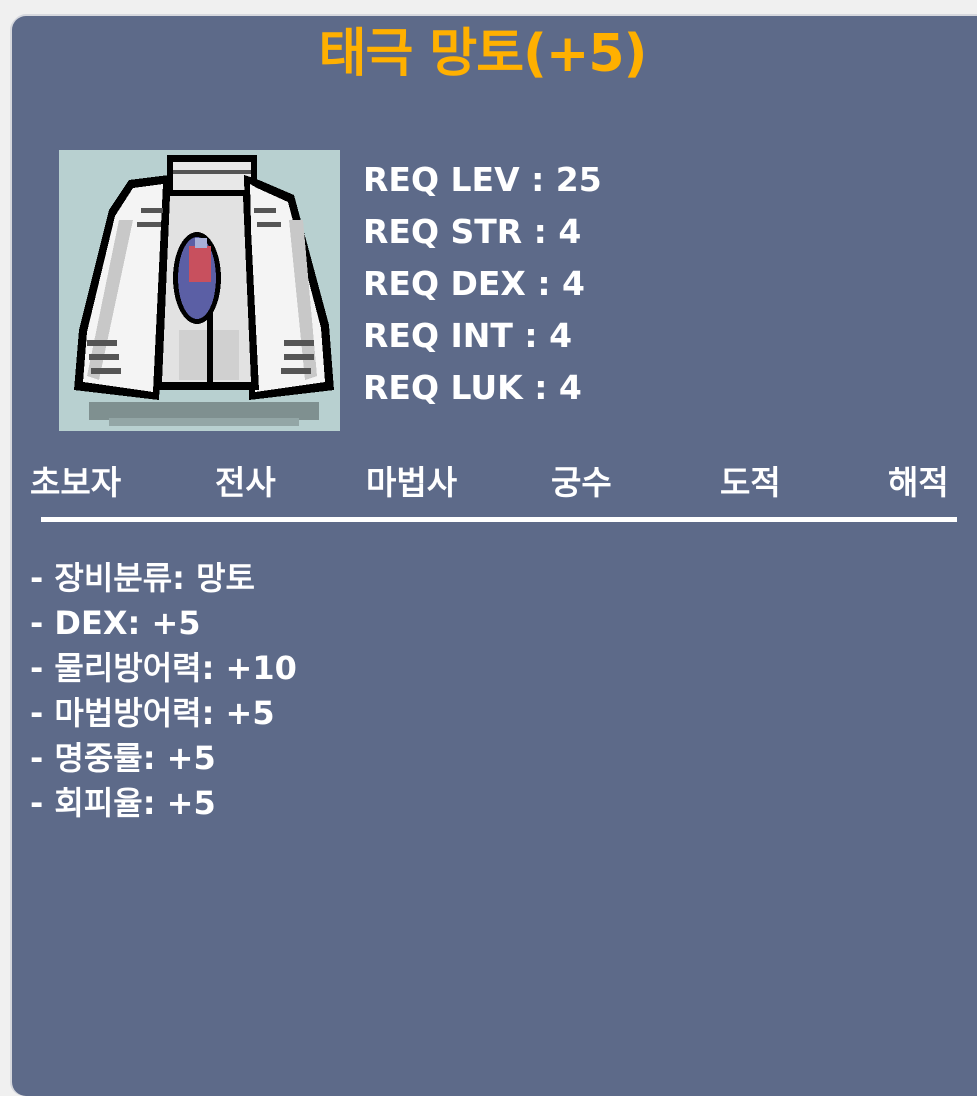 This screenshot has height=1096, width=977. What do you see at coordinates (245, 482) in the screenshot?
I see `job-warrior: 전사` at bounding box center [245, 482].